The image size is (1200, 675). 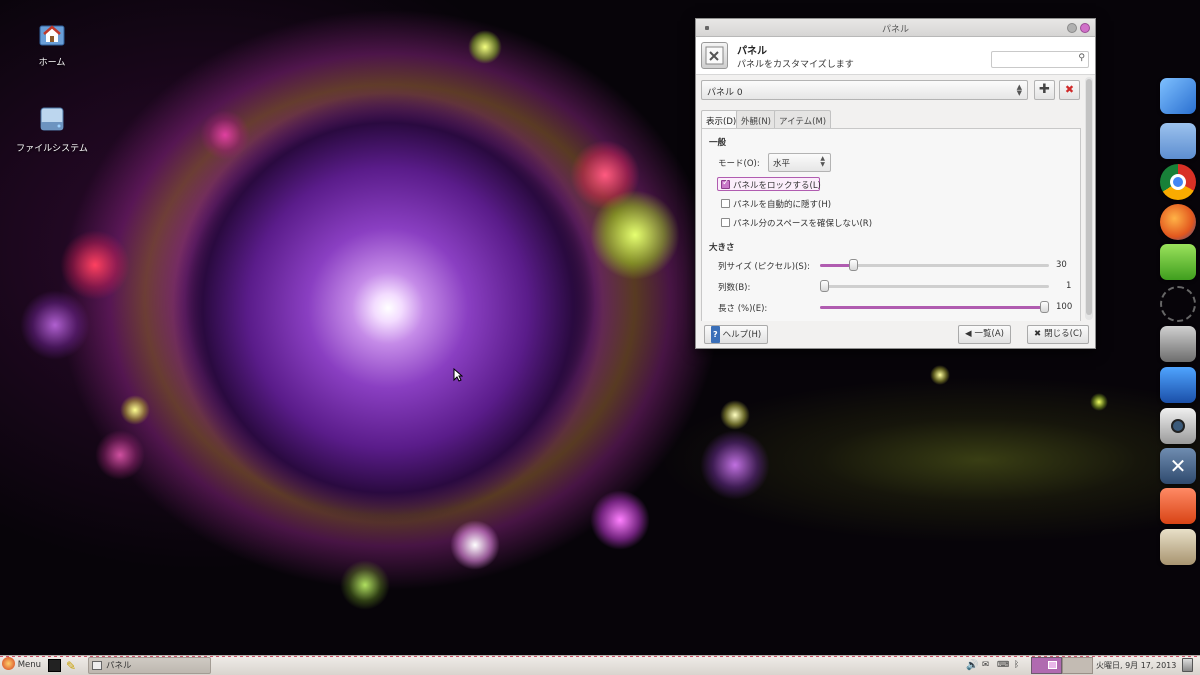 What do you see at coordinates (1069, 286) in the screenshot?
I see `rows-value: 1` at bounding box center [1069, 286].